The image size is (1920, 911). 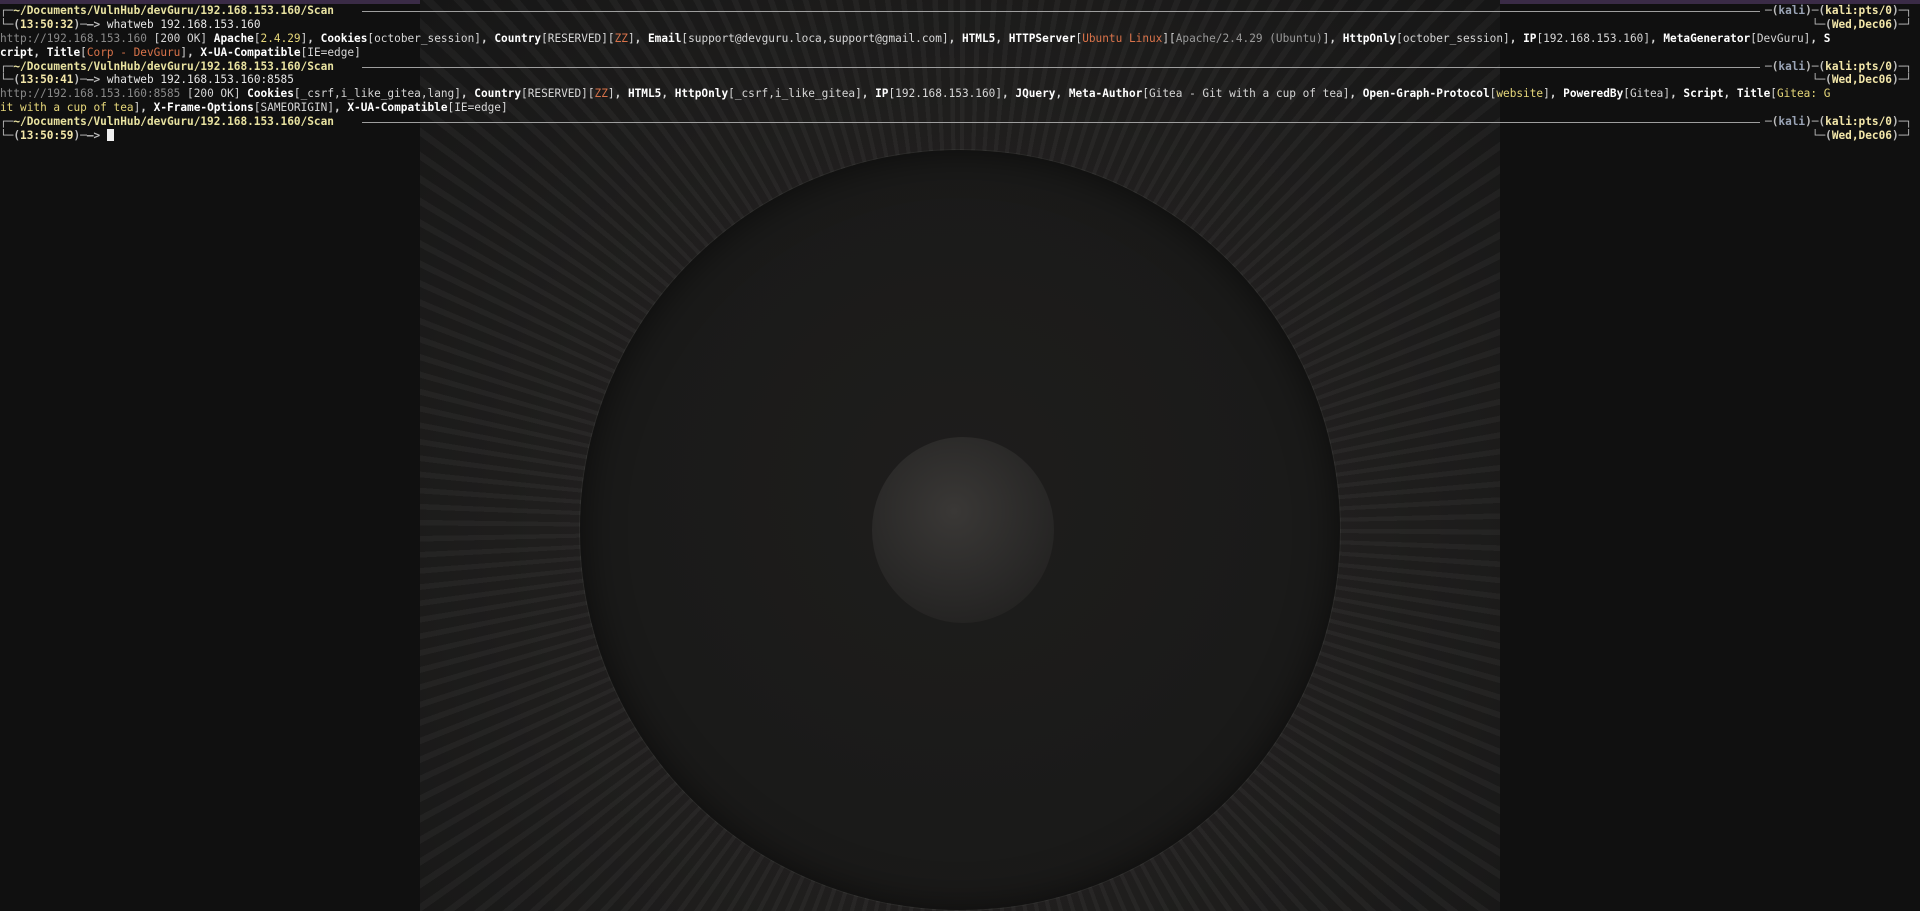 I want to click on prompt-time: 13:50:41, so click(x=47, y=80).